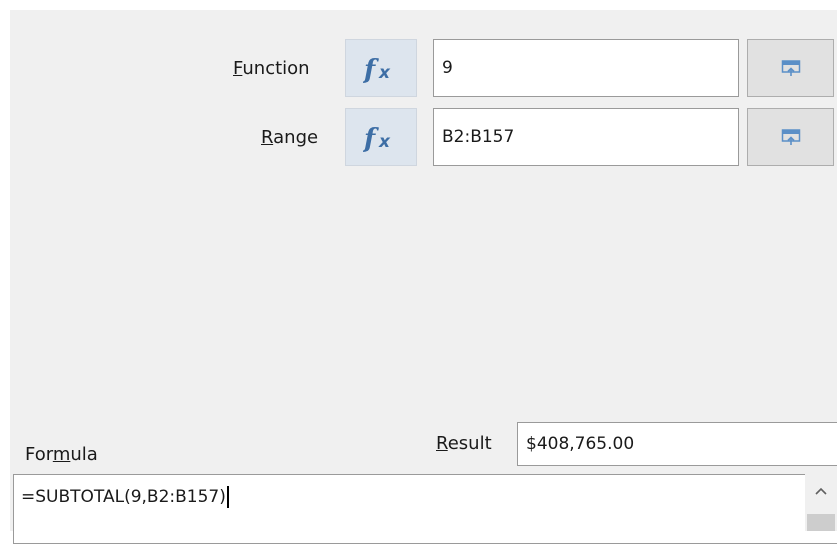 The height and width of the screenshot is (544, 837). Describe the element at coordinates (61, 454) in the screenshot. I see `formula-label: Formula` at that location.